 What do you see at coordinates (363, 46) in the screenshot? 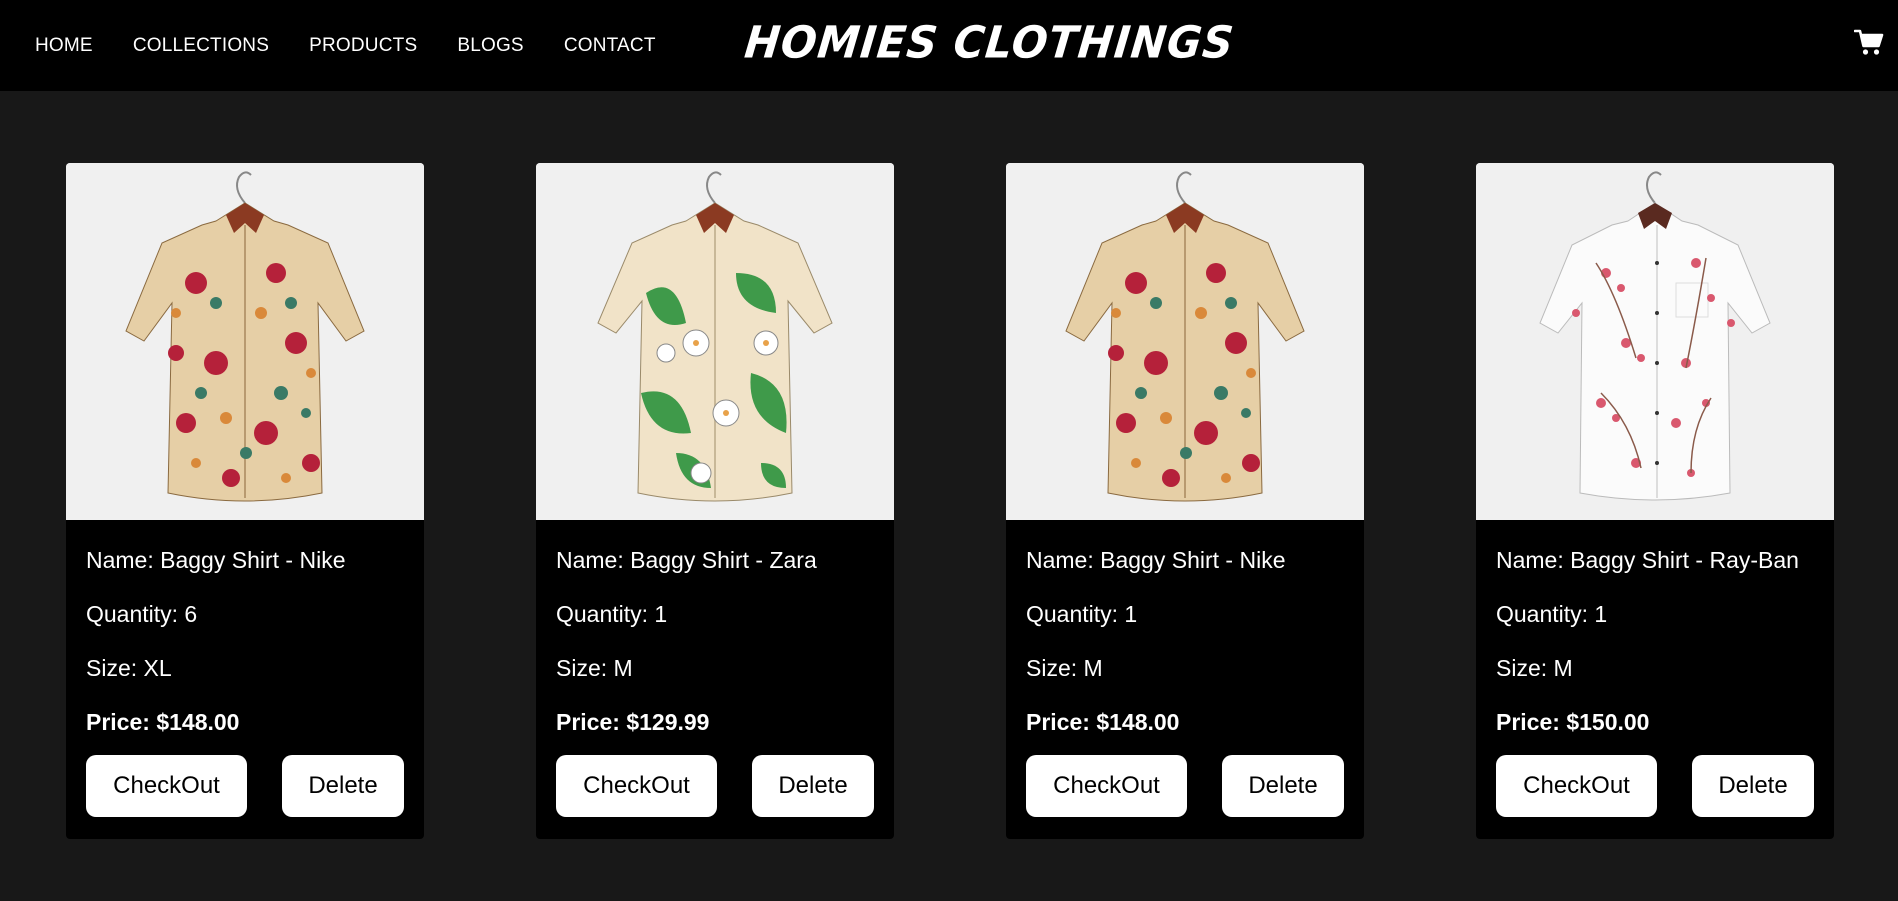
I see `nav-link-products: PRODUCTS` at bounding box center [363, 46].